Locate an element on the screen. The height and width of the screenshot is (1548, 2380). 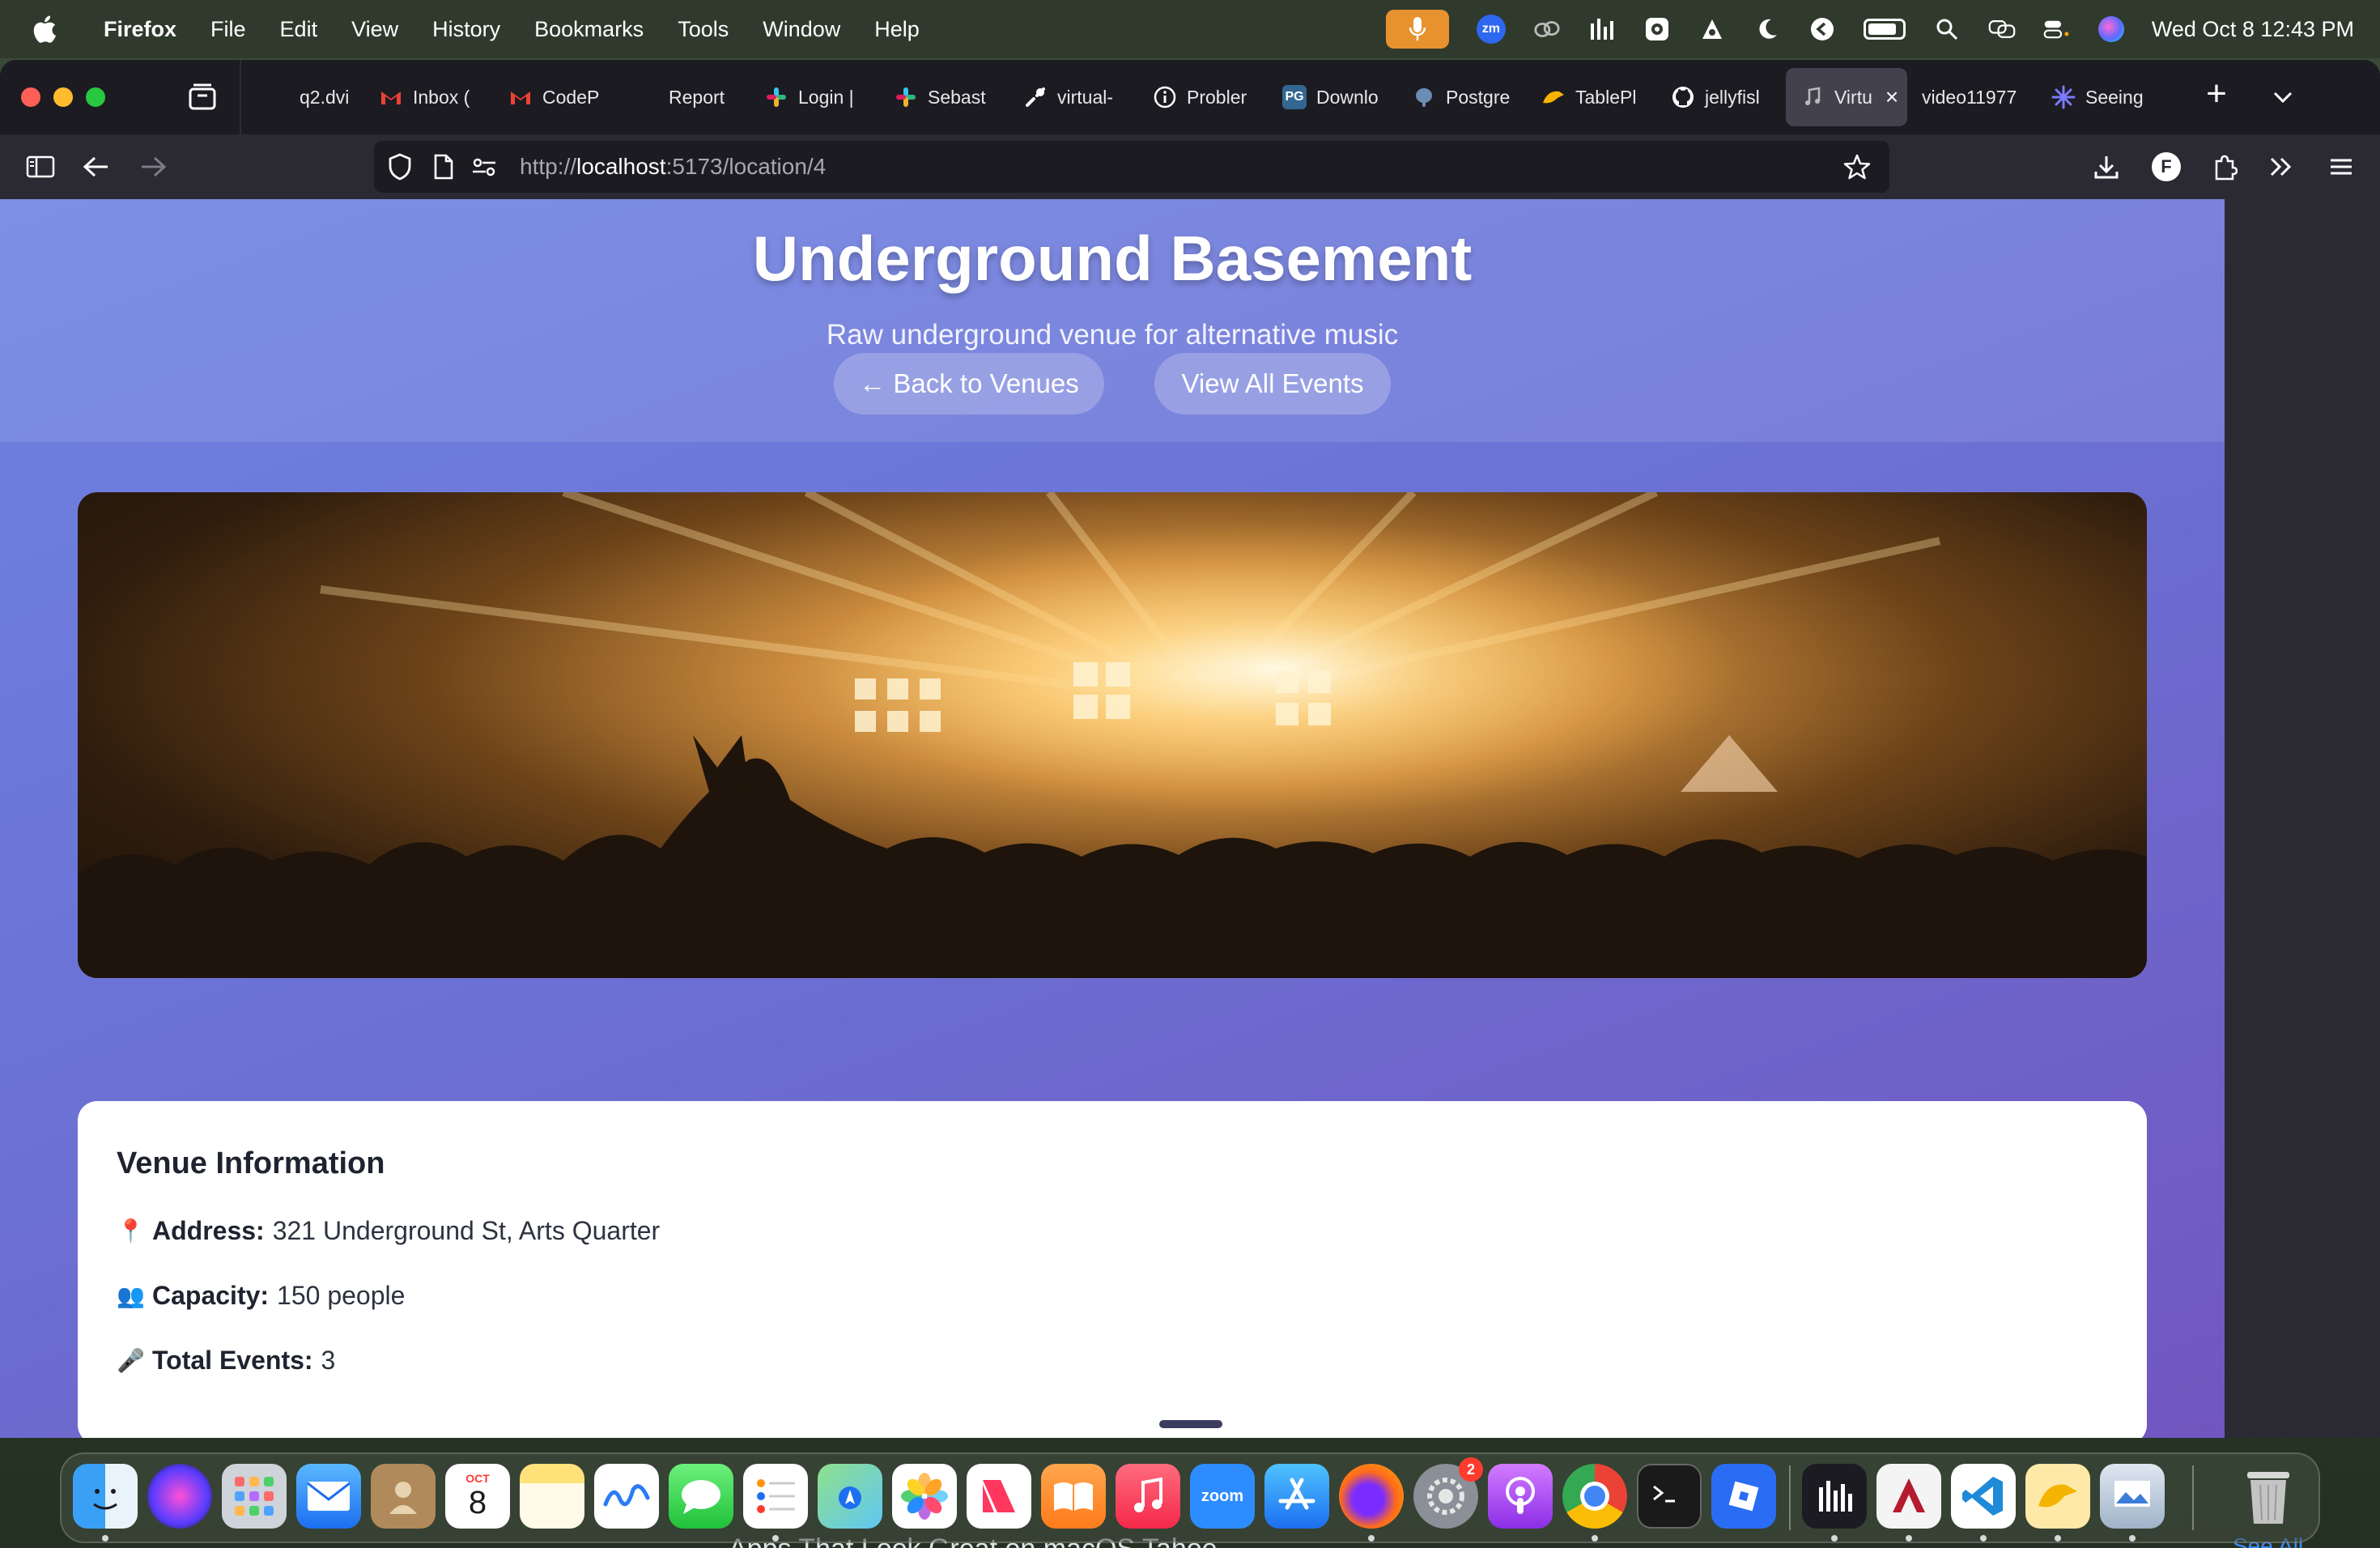
zoom-app-icon: zoom is located at coordinates (1222, 1497).